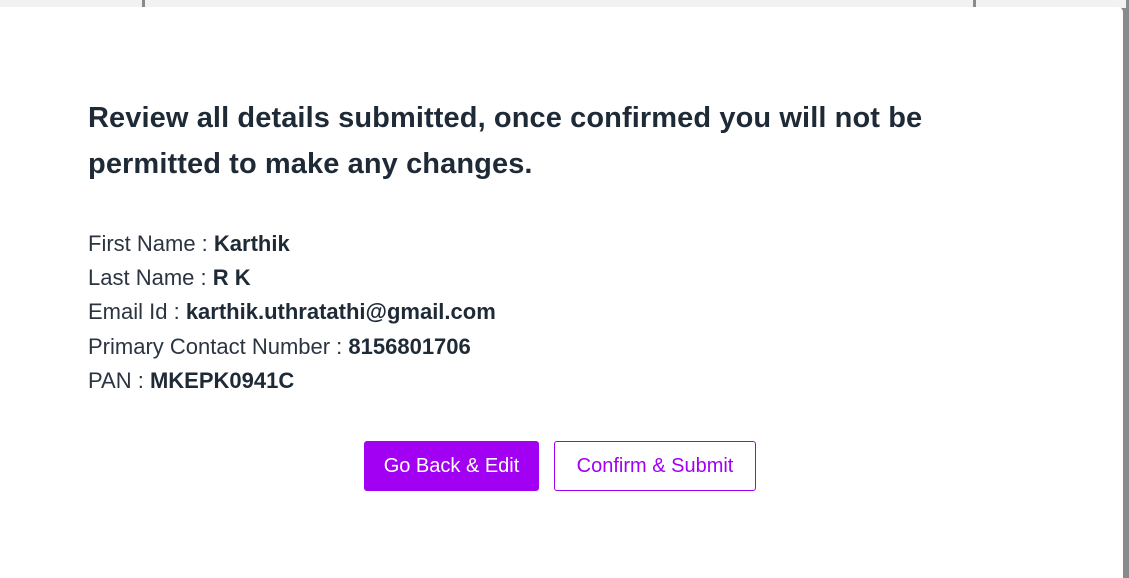 This screenshot has width=1129, height=578. I want to click on detail-last-name: Last Name : R K, so click(292, 278).